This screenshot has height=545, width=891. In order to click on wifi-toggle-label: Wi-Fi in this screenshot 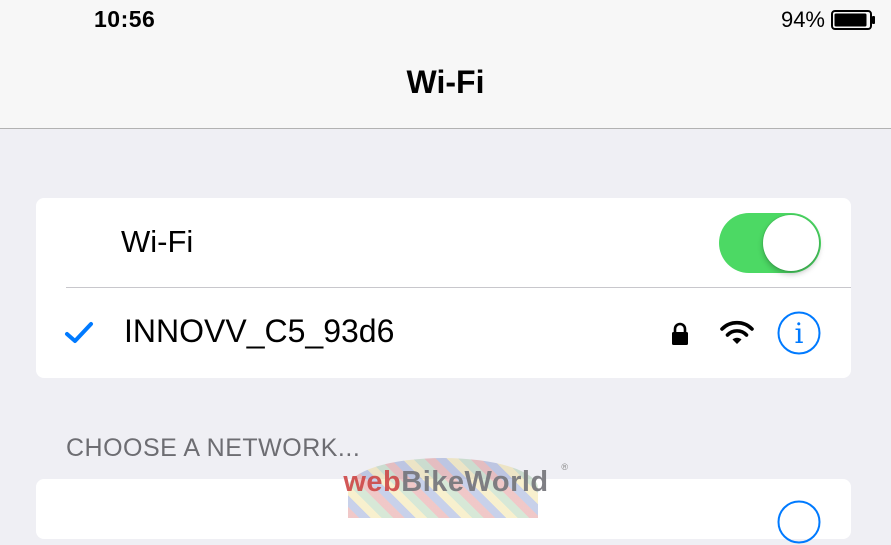, I will do `click(157, 241)`.